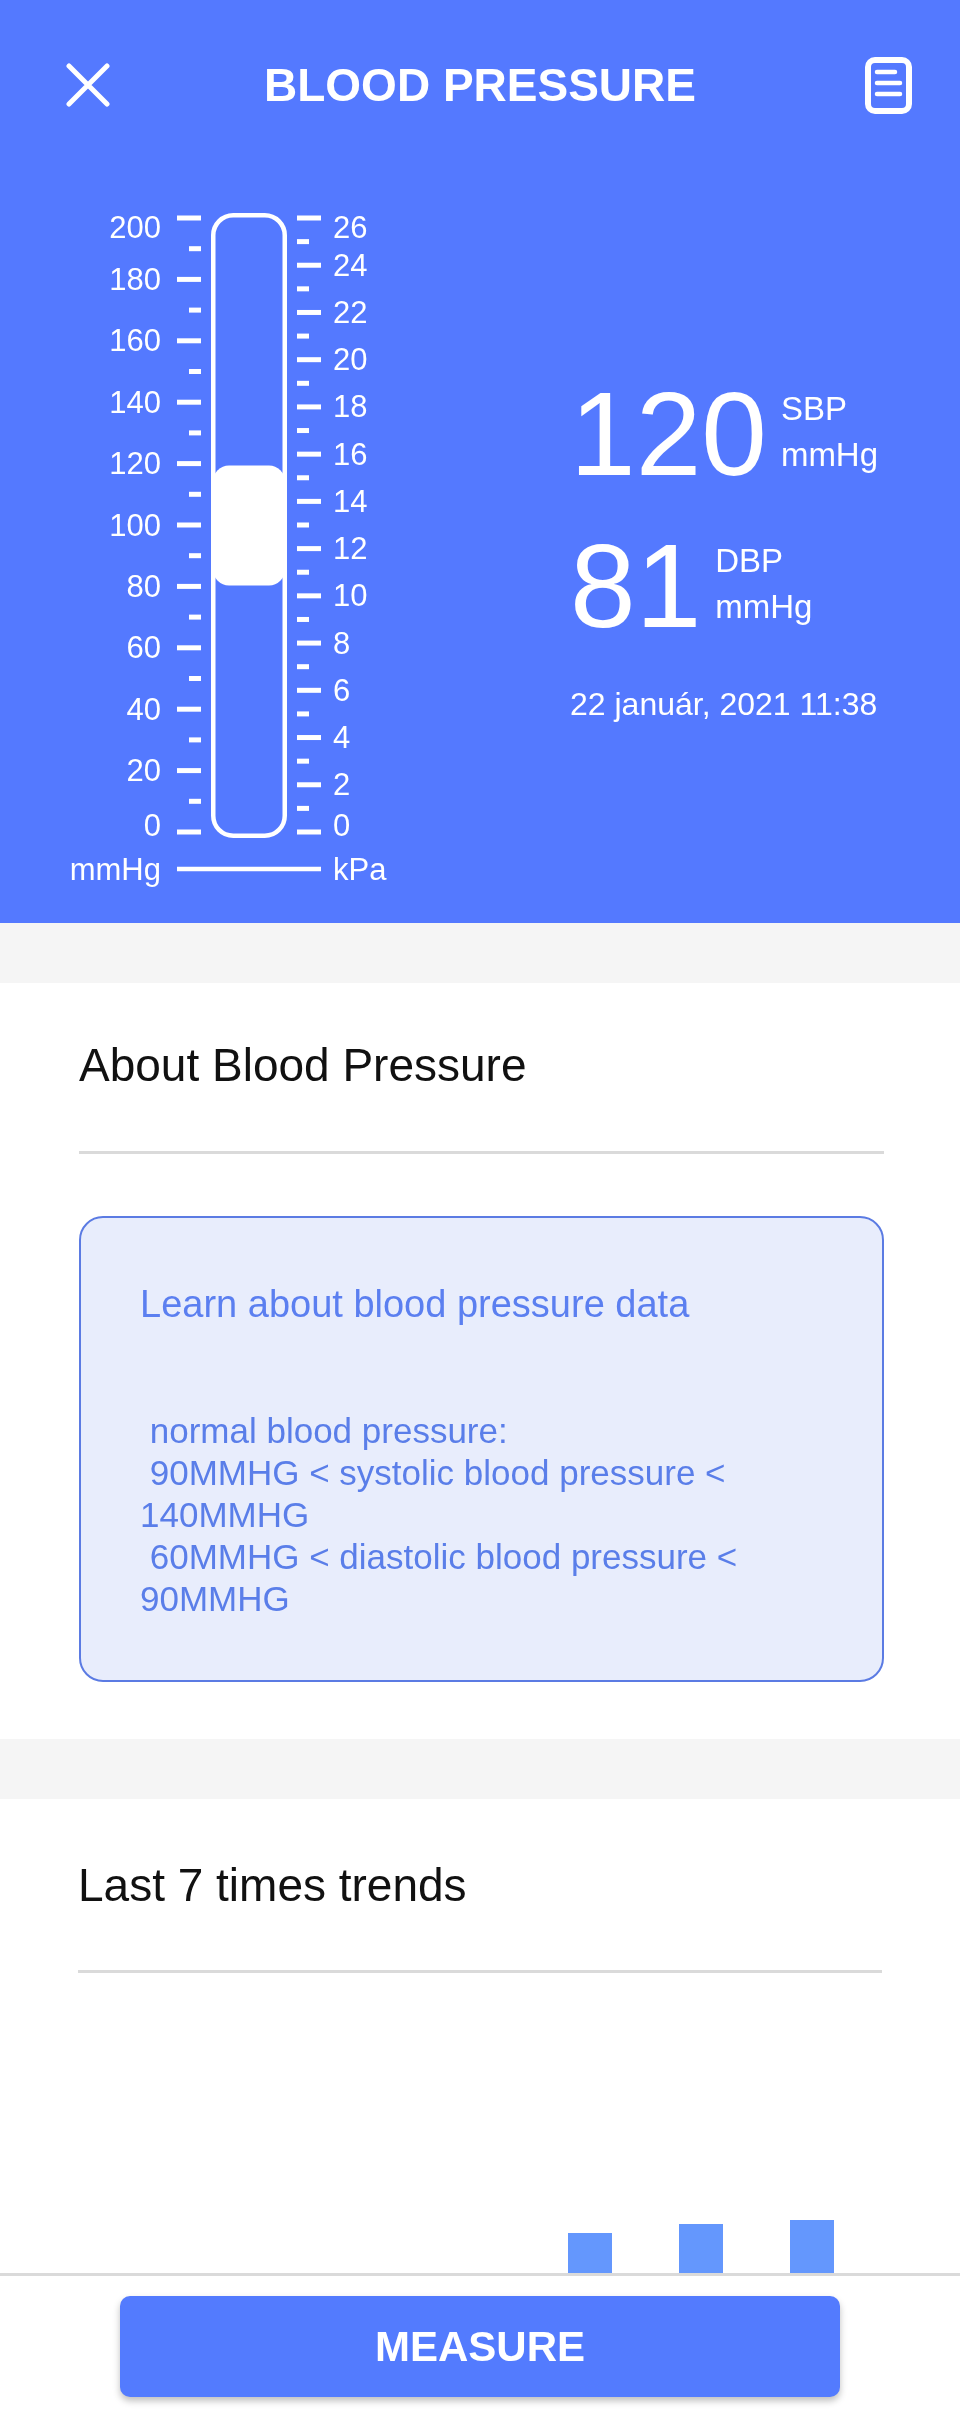 This screenshot has height=2421, width=960. Describe the element at coordinates (135, 341) in the screenshot. I see `scale-label: 160` at that location.